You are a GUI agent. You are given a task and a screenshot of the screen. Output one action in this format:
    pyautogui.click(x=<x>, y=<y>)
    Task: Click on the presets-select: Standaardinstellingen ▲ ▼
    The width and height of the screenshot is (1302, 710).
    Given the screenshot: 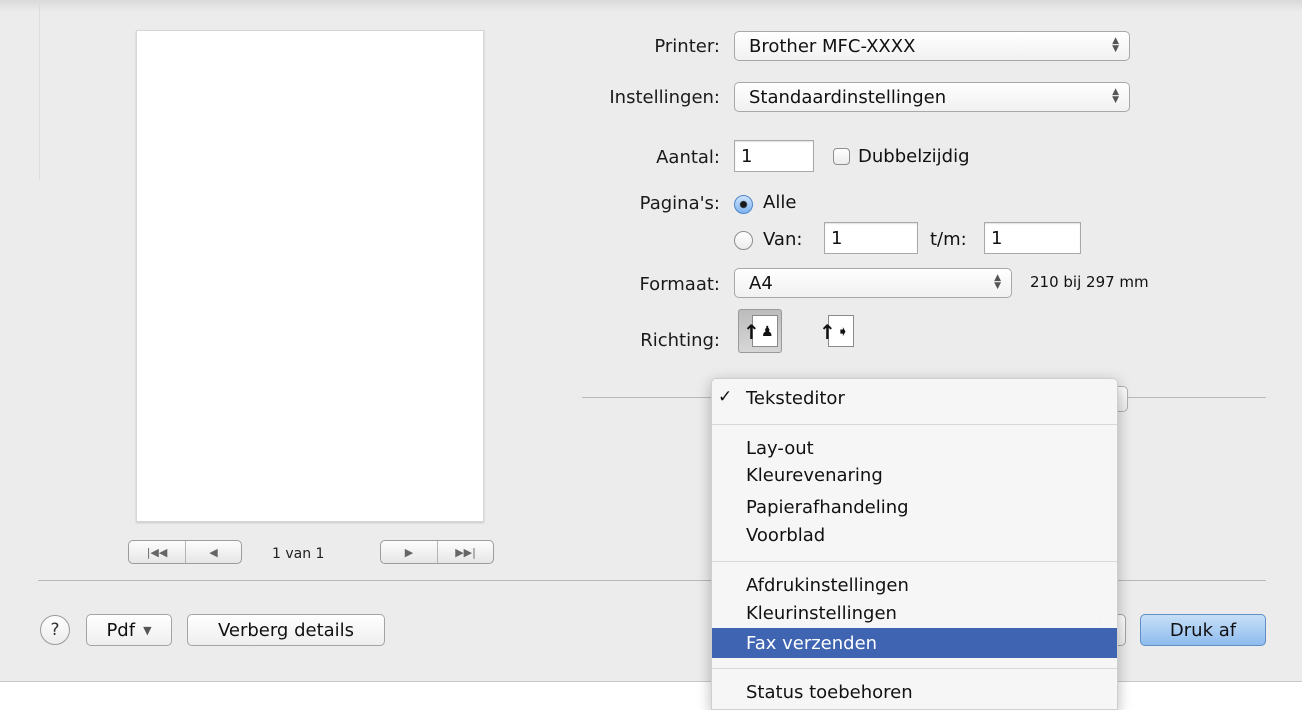 What is the action you would take?
    pyautogui.click(x=932, y=97)
    